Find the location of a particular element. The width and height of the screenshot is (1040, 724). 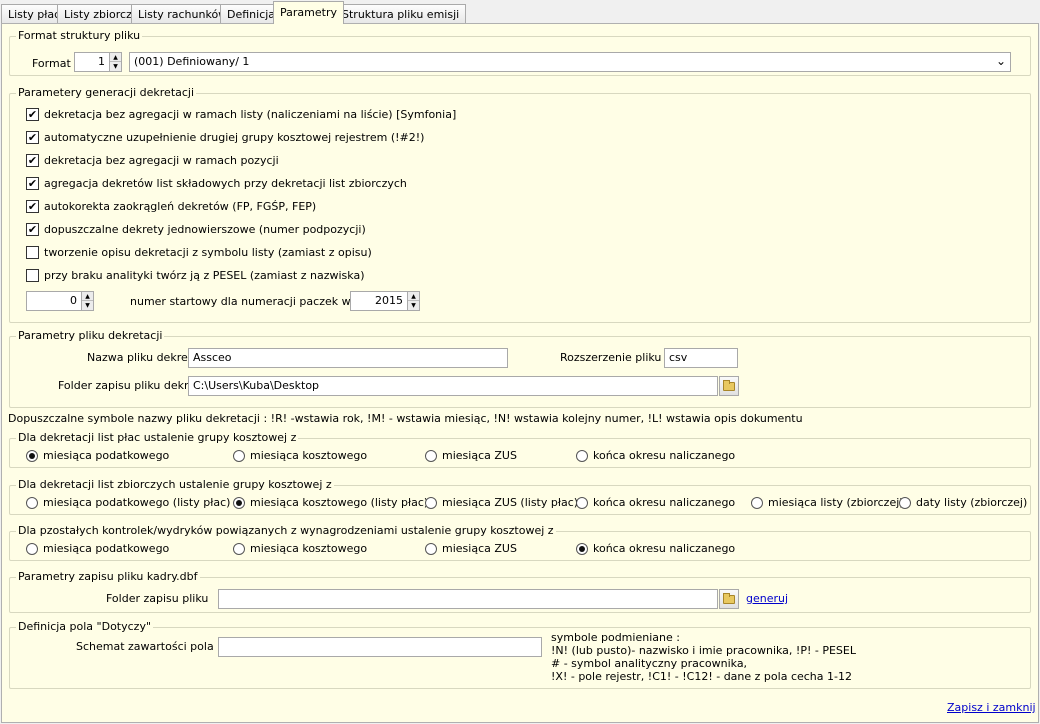

year-spinner: ▲ ▼ is located at coordinates (413, 301).